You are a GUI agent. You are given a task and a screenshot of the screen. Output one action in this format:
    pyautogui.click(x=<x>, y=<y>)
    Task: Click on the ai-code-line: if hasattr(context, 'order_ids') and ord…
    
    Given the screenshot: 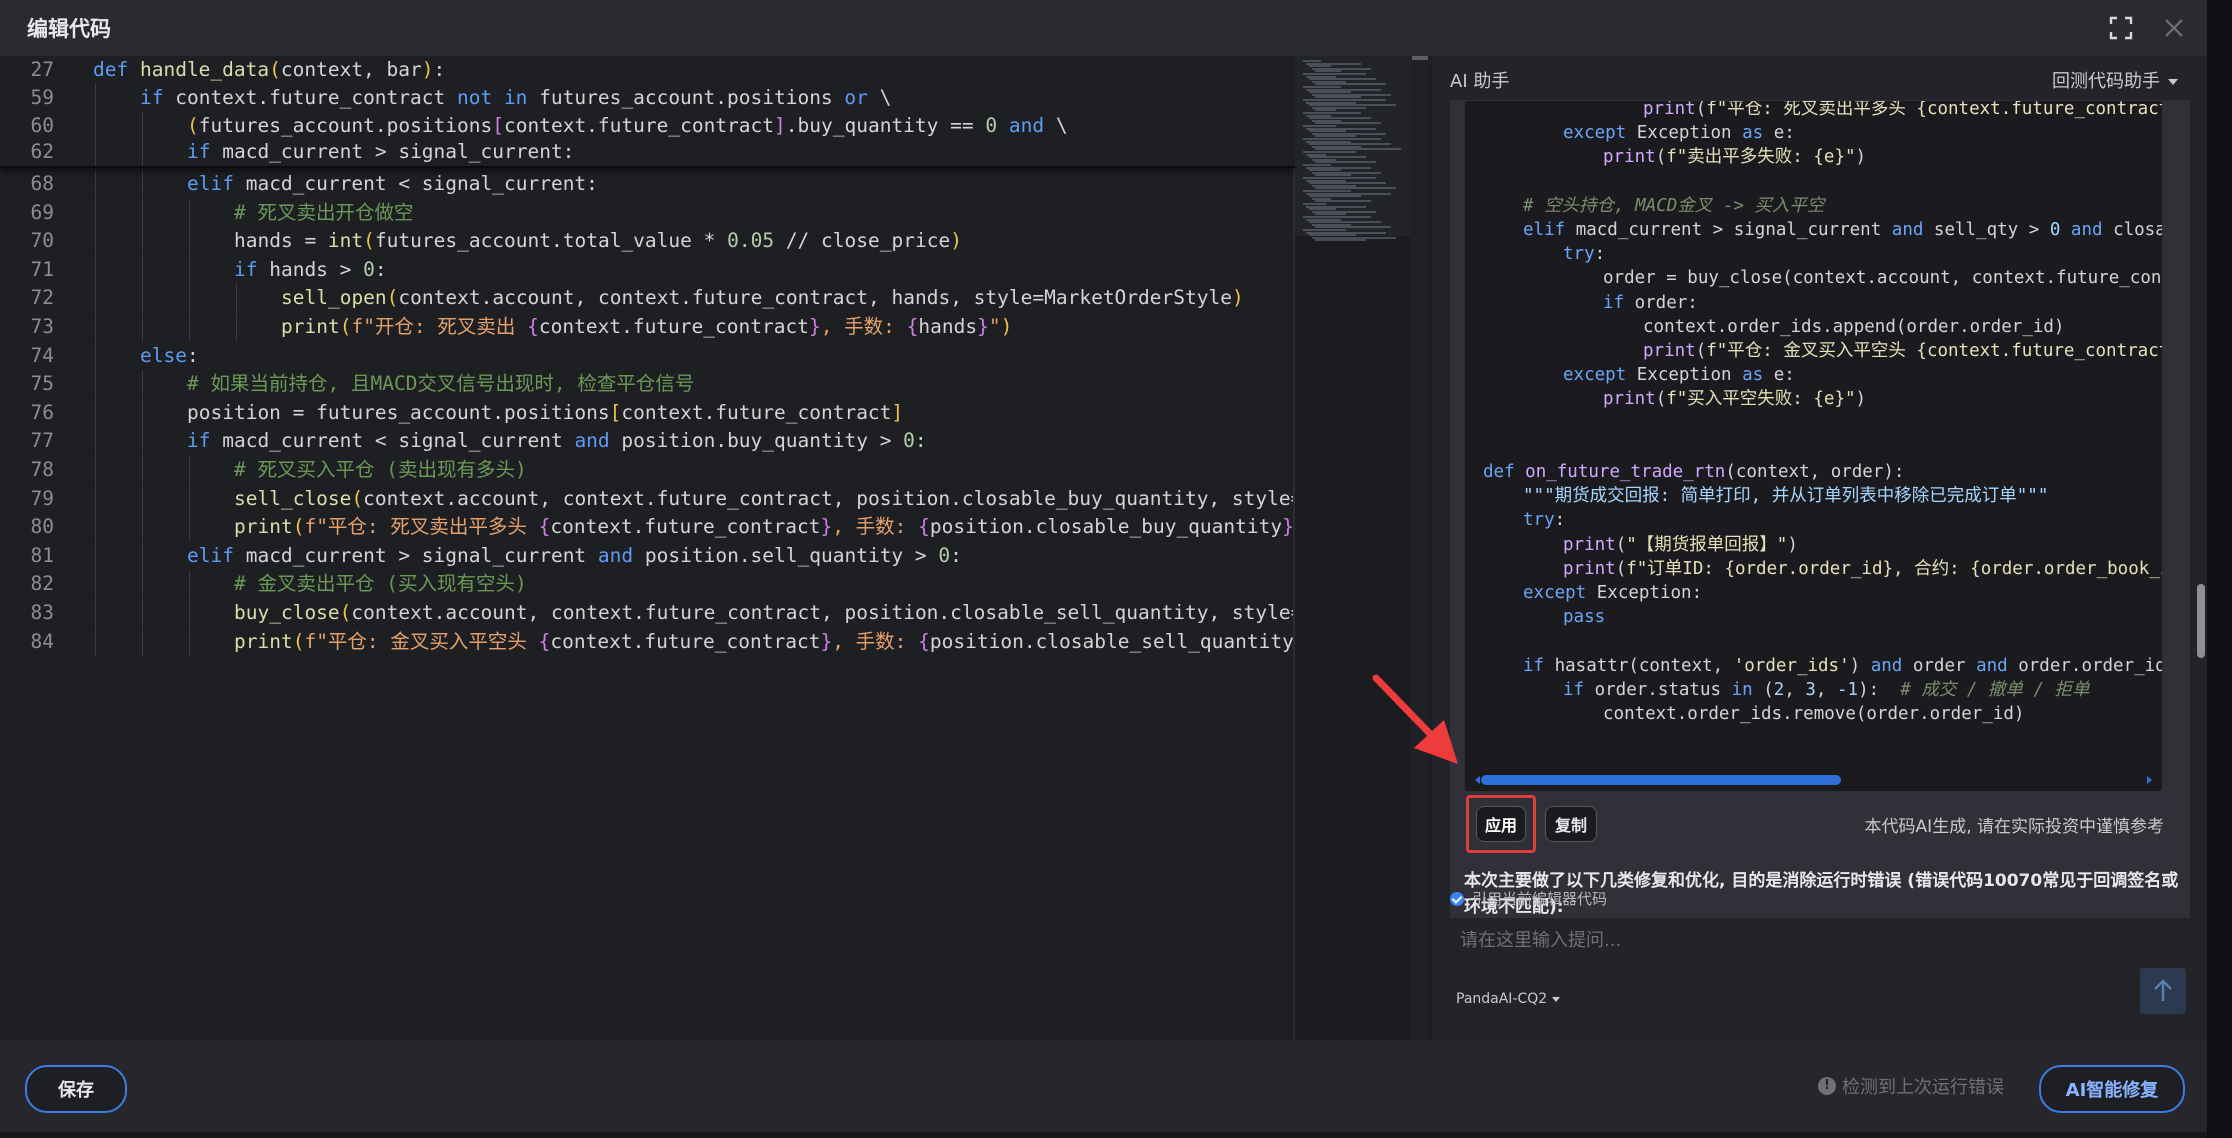 What is the action you would take?
    pyautogui.click(x=1843, y=665)
    